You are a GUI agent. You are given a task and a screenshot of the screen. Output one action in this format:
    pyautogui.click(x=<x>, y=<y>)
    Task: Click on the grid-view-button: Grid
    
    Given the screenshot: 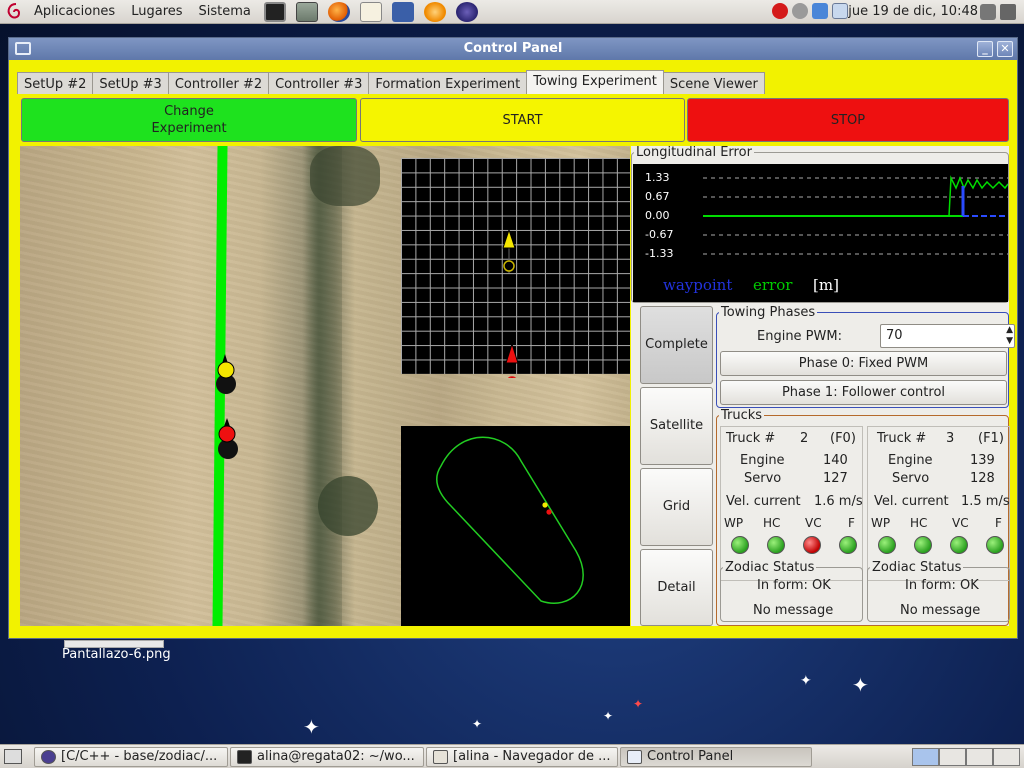 What is the action you would take?
    pyautogui.click(x=676, y=507)
    